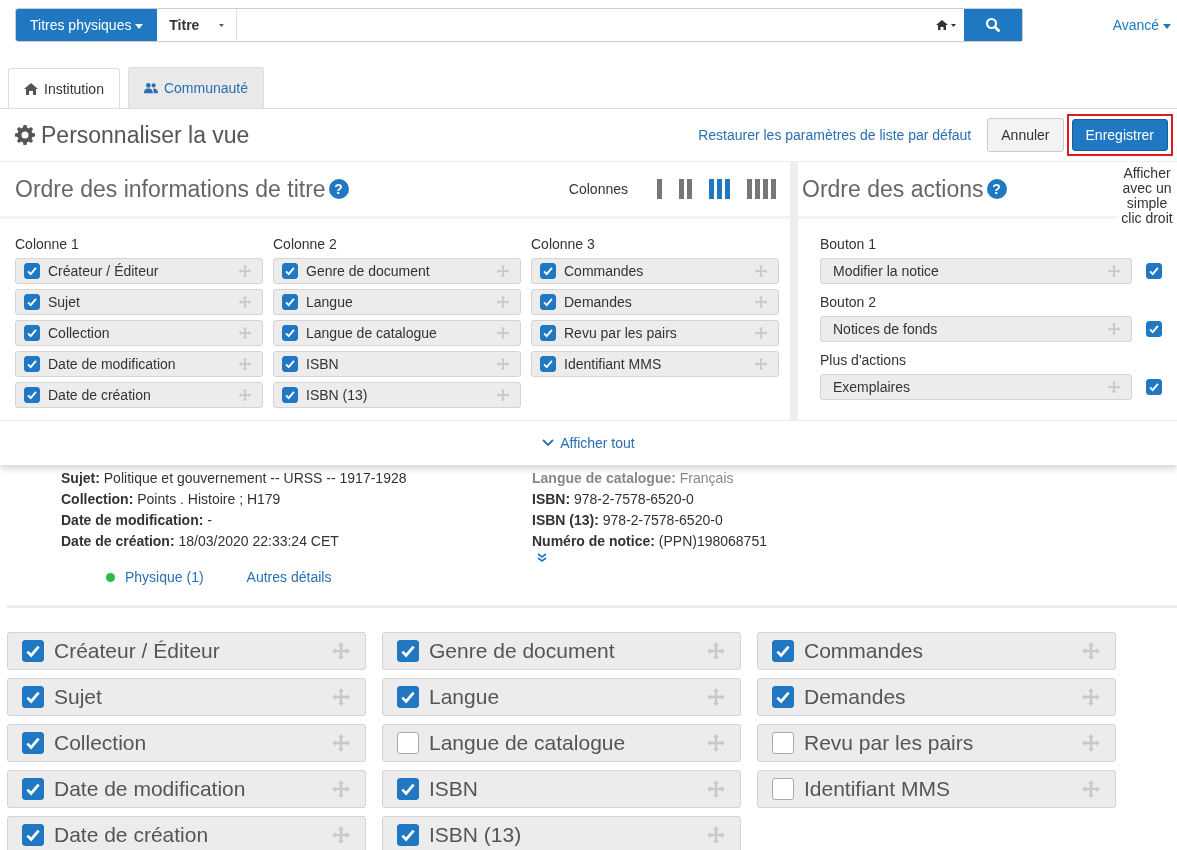 This screenshot has width=1177, height=850. I want to click on field-label: Revu par les pairs, so click(621, 333).